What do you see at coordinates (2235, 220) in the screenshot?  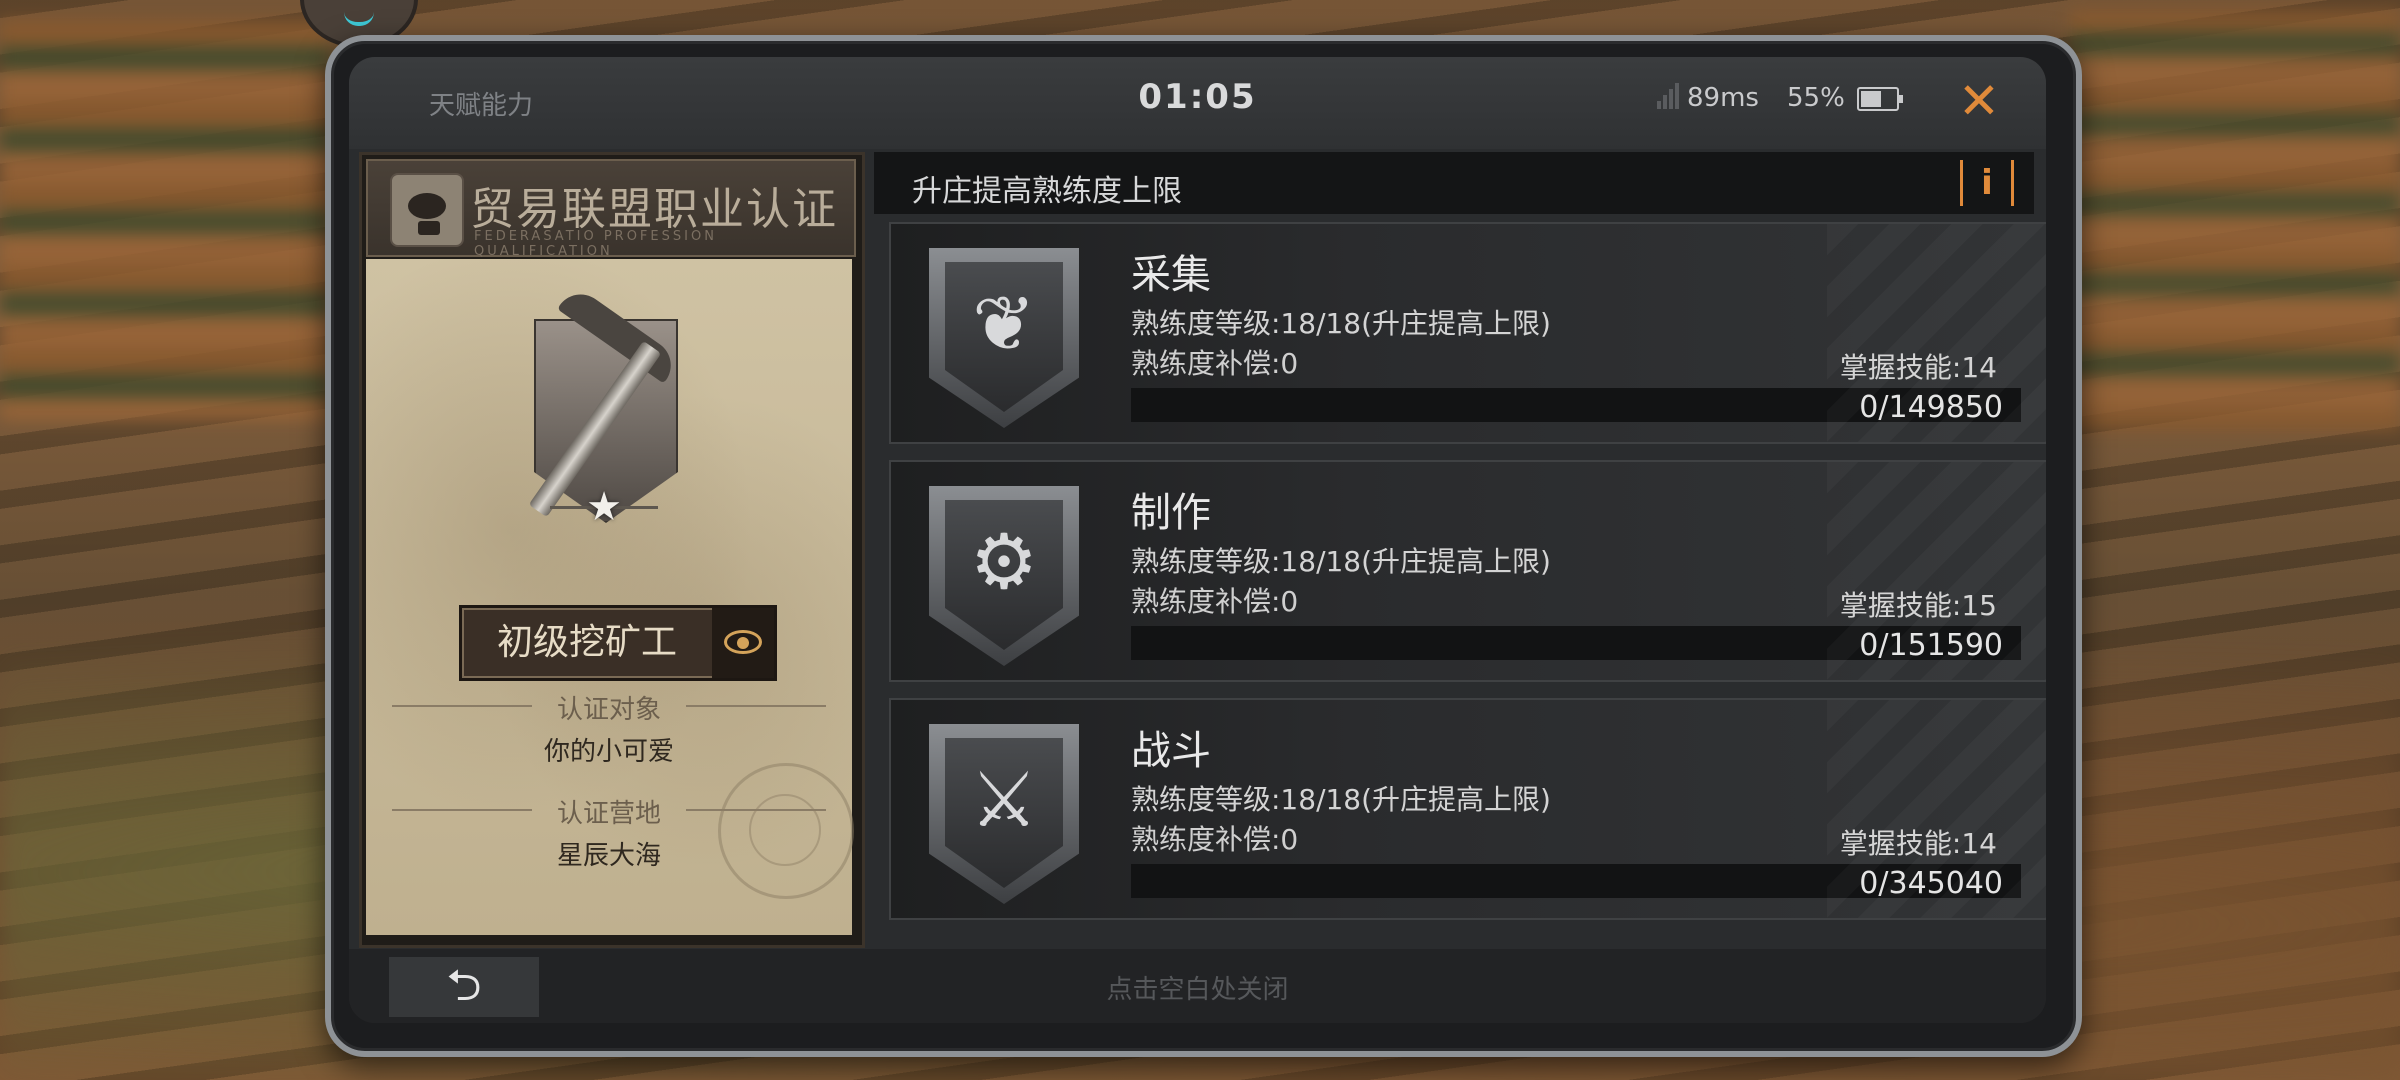 I see `background-fence-right` at bounding box center [2235, 220].